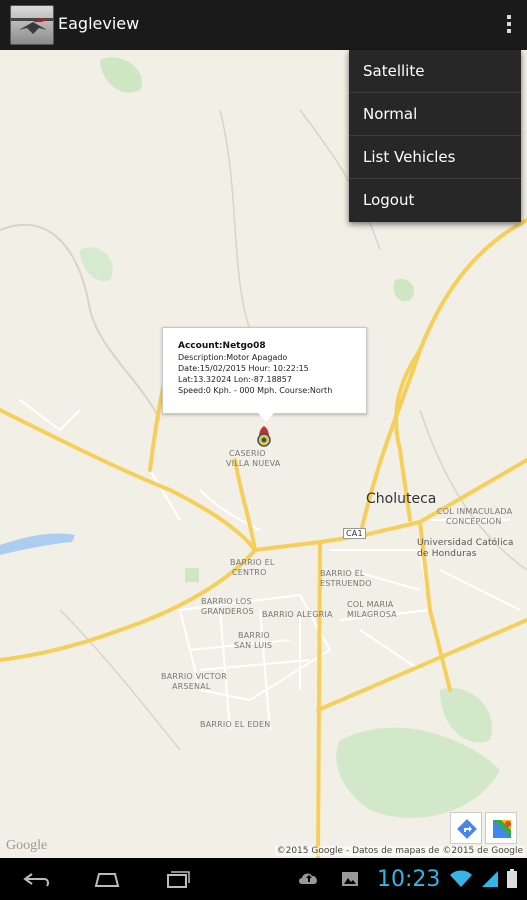  What do you see at coordinates (409, 879) in the screenshot?
I see `status-clock: 10:23` at bounding box center [409, 879].